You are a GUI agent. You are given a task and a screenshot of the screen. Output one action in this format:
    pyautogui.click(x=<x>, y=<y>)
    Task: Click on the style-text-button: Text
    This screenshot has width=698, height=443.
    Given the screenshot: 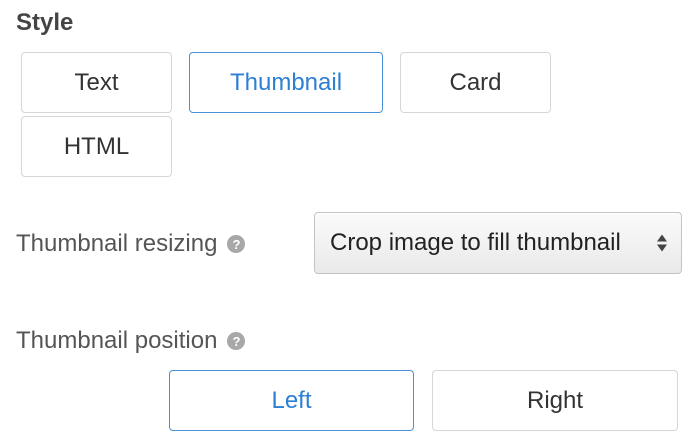 What is the action you would take?
    pyautogui.click(x=96, y=82)
    